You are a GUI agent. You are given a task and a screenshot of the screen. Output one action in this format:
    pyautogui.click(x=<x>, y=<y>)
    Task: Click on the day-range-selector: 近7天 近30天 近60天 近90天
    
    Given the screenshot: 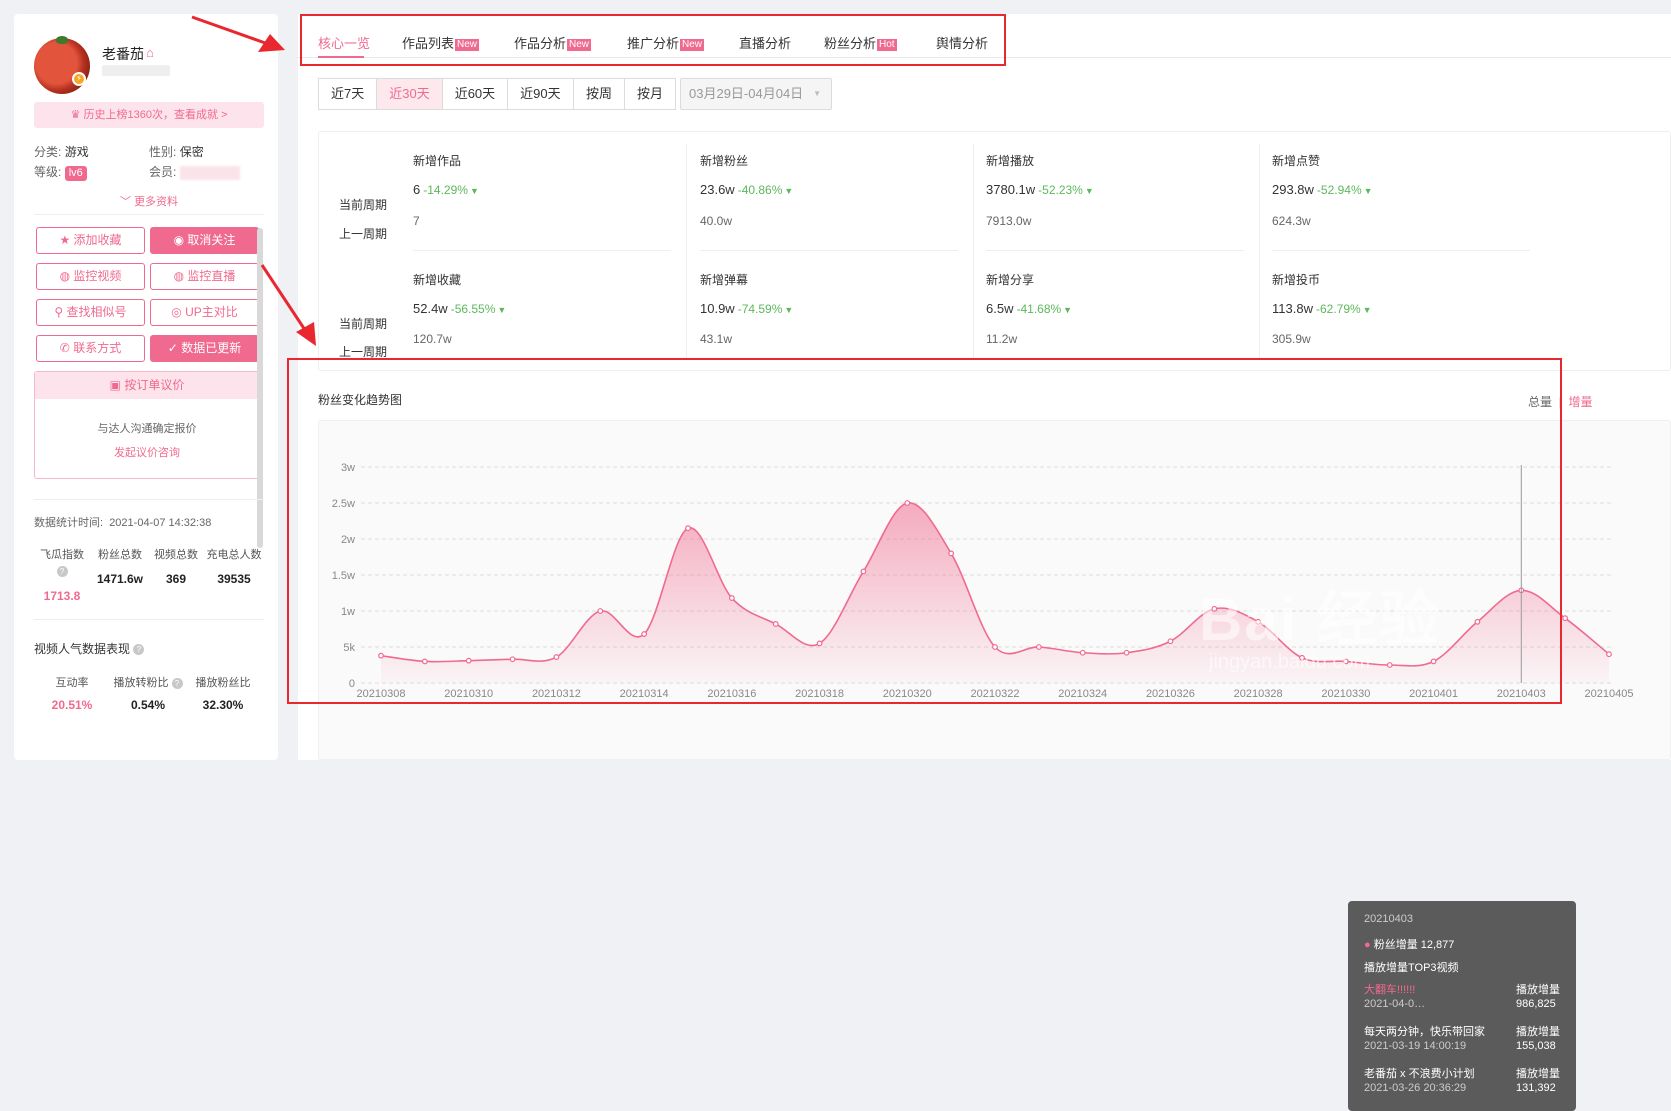 What is the action you would take?
    pyautogui.click(x=446, y=94)
    